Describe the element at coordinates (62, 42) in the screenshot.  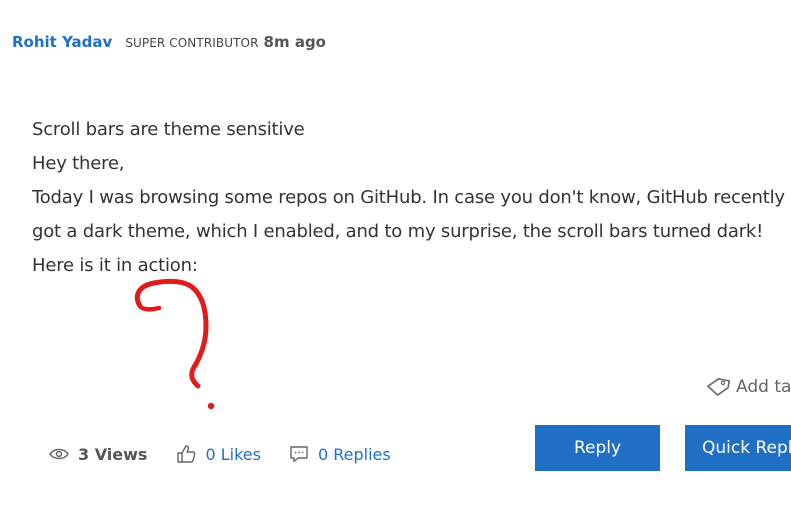
I see `author-name-link: Rohit Yadav` at that location.